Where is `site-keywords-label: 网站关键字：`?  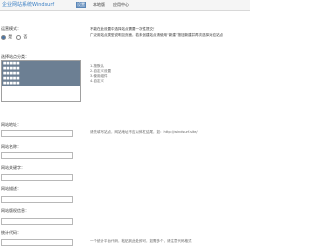
site-keywords-label: 网站关键字： is located at coordinates (13, 167).